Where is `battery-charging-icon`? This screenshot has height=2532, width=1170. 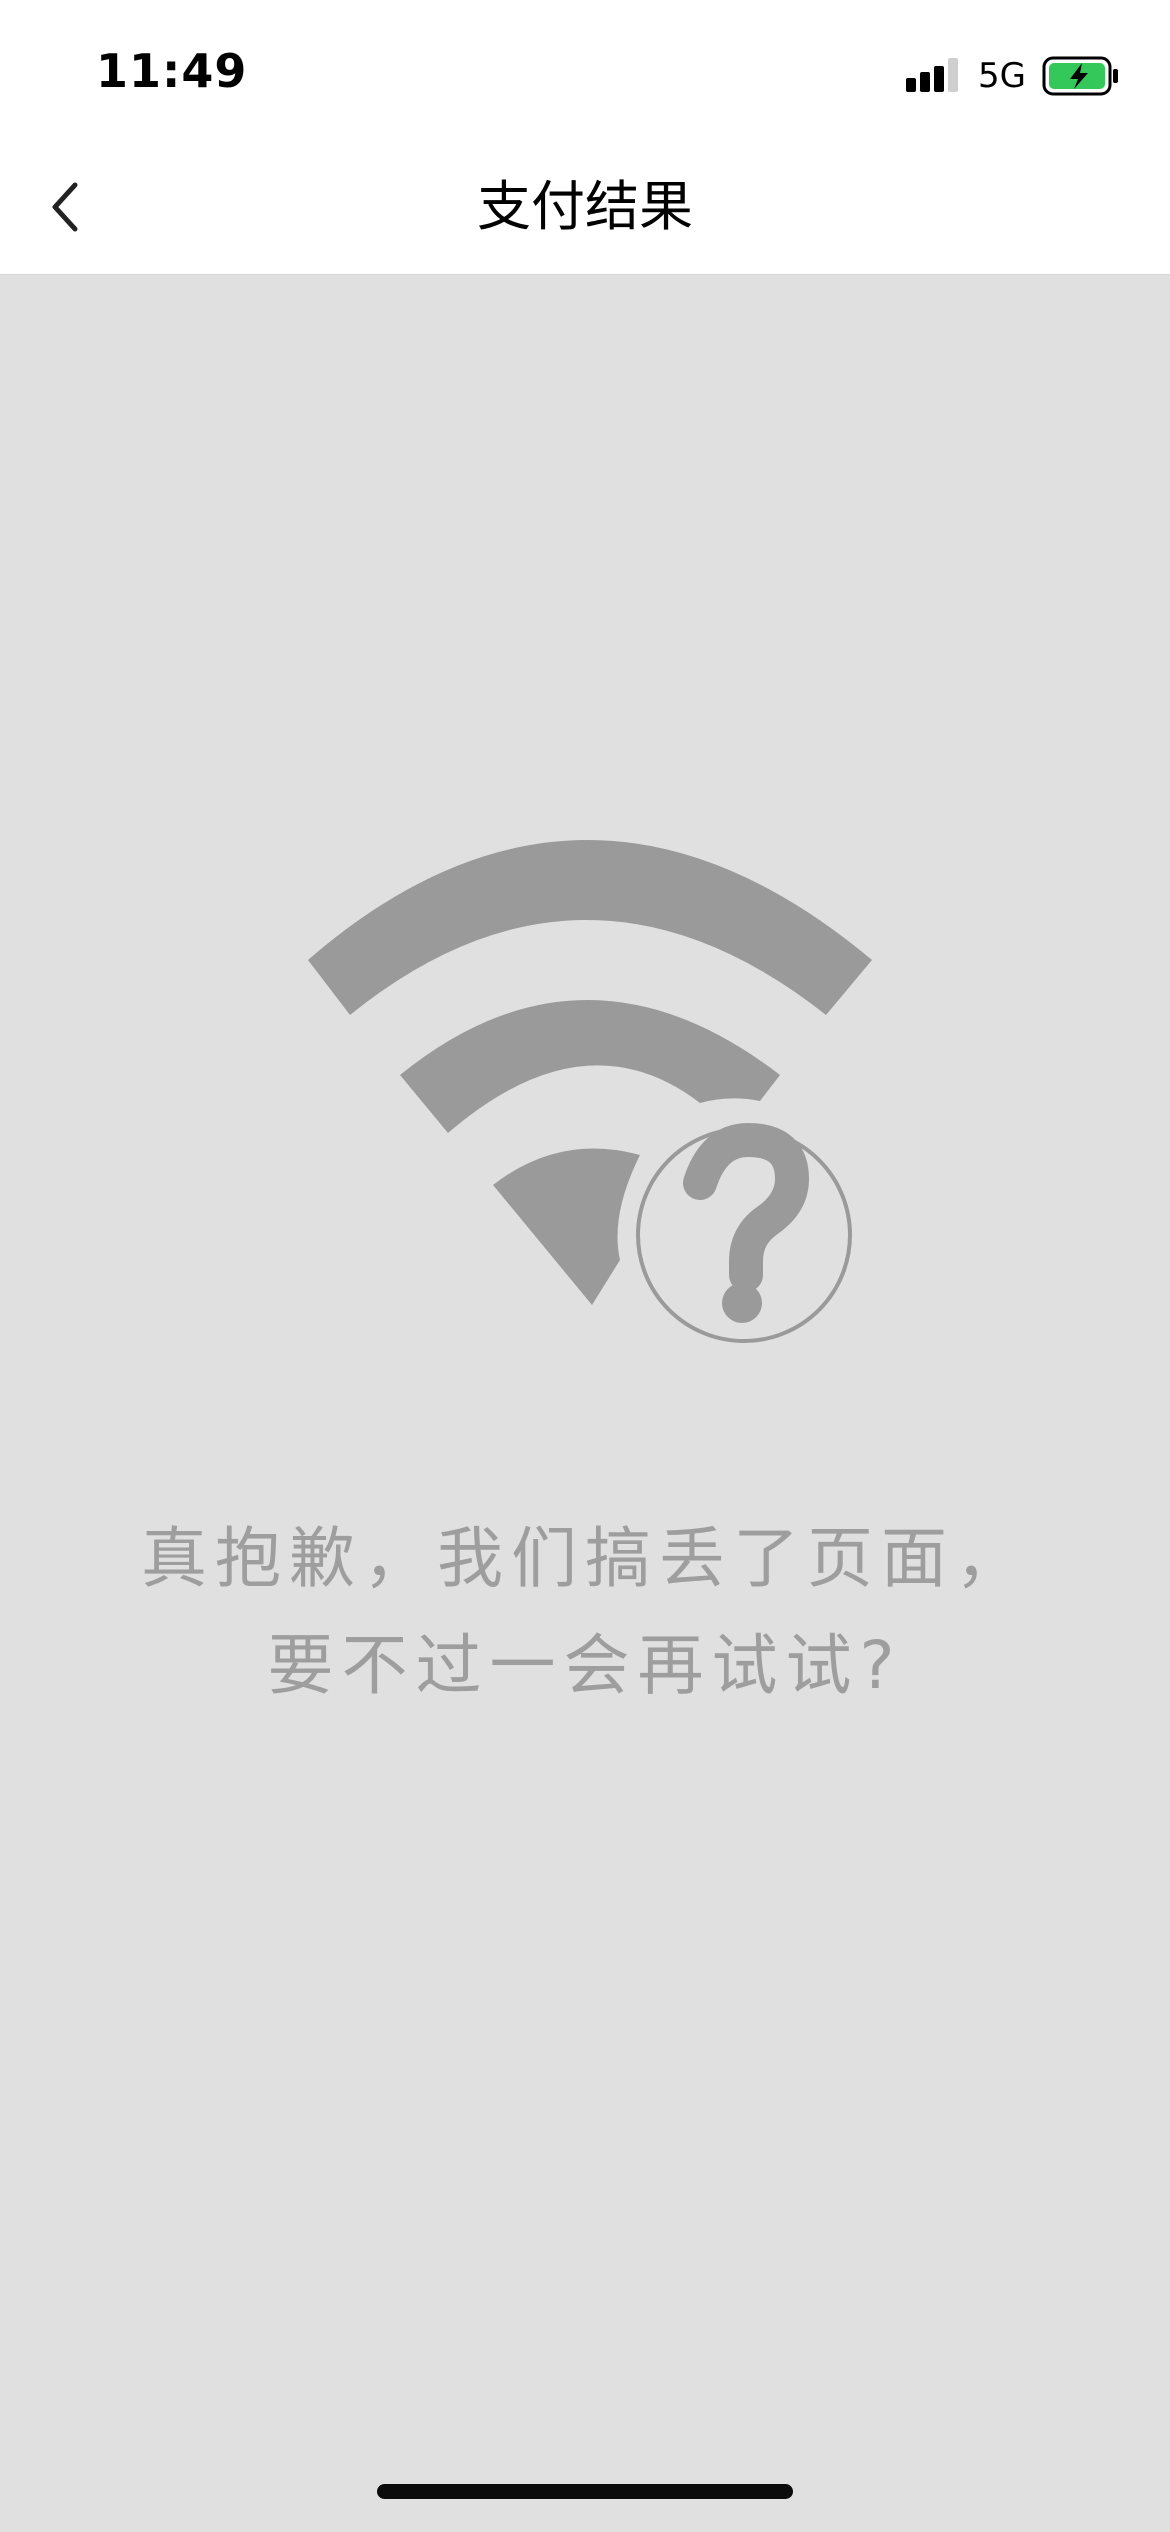
battery-charging-icon is located at coordinates (1080, 76).